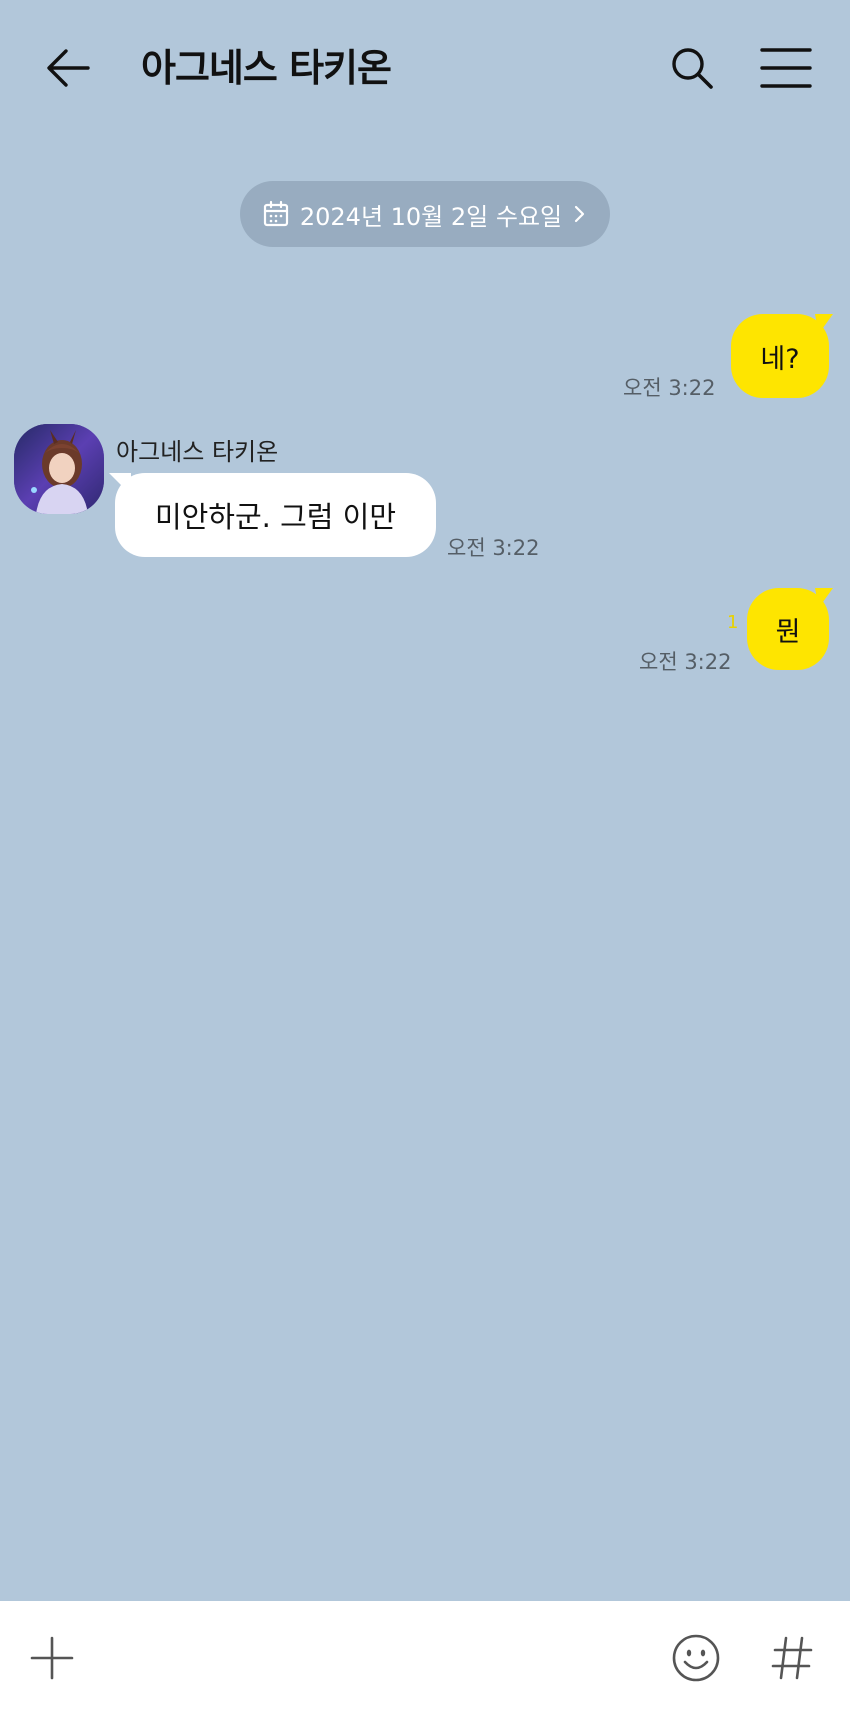 The image size is (850, 1713). What do you see at coordinates (780, 359) in the screenshot?
I see `message-text: 네?` at bounding box center [780, 359].